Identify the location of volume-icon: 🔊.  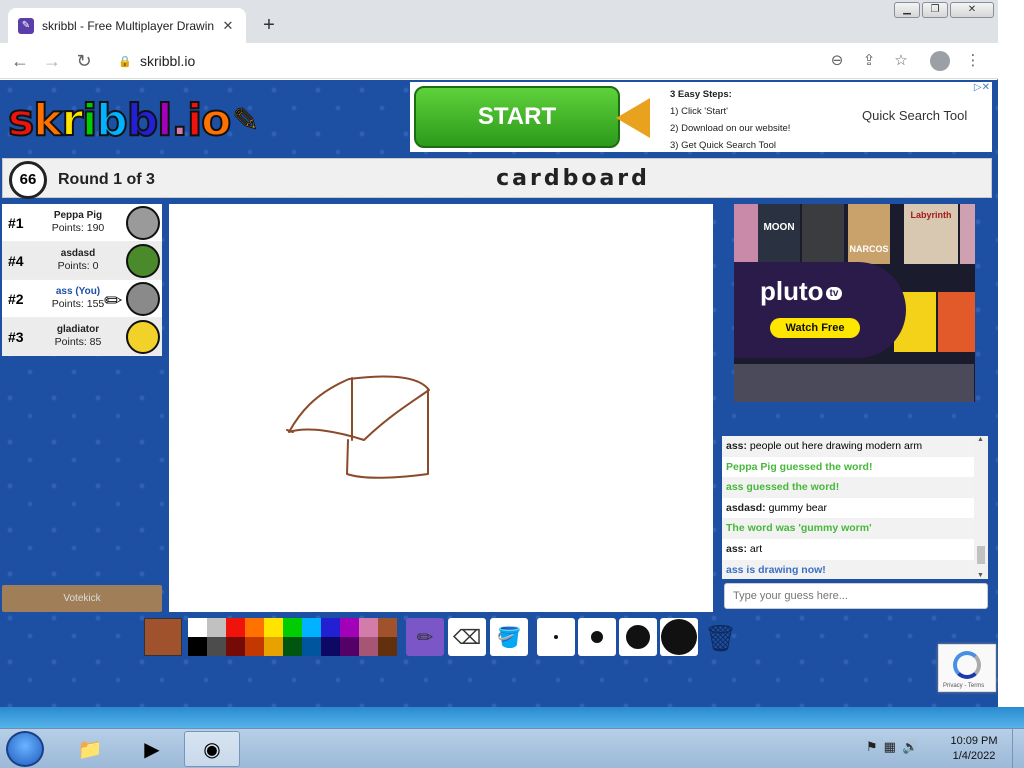
(910, 747).